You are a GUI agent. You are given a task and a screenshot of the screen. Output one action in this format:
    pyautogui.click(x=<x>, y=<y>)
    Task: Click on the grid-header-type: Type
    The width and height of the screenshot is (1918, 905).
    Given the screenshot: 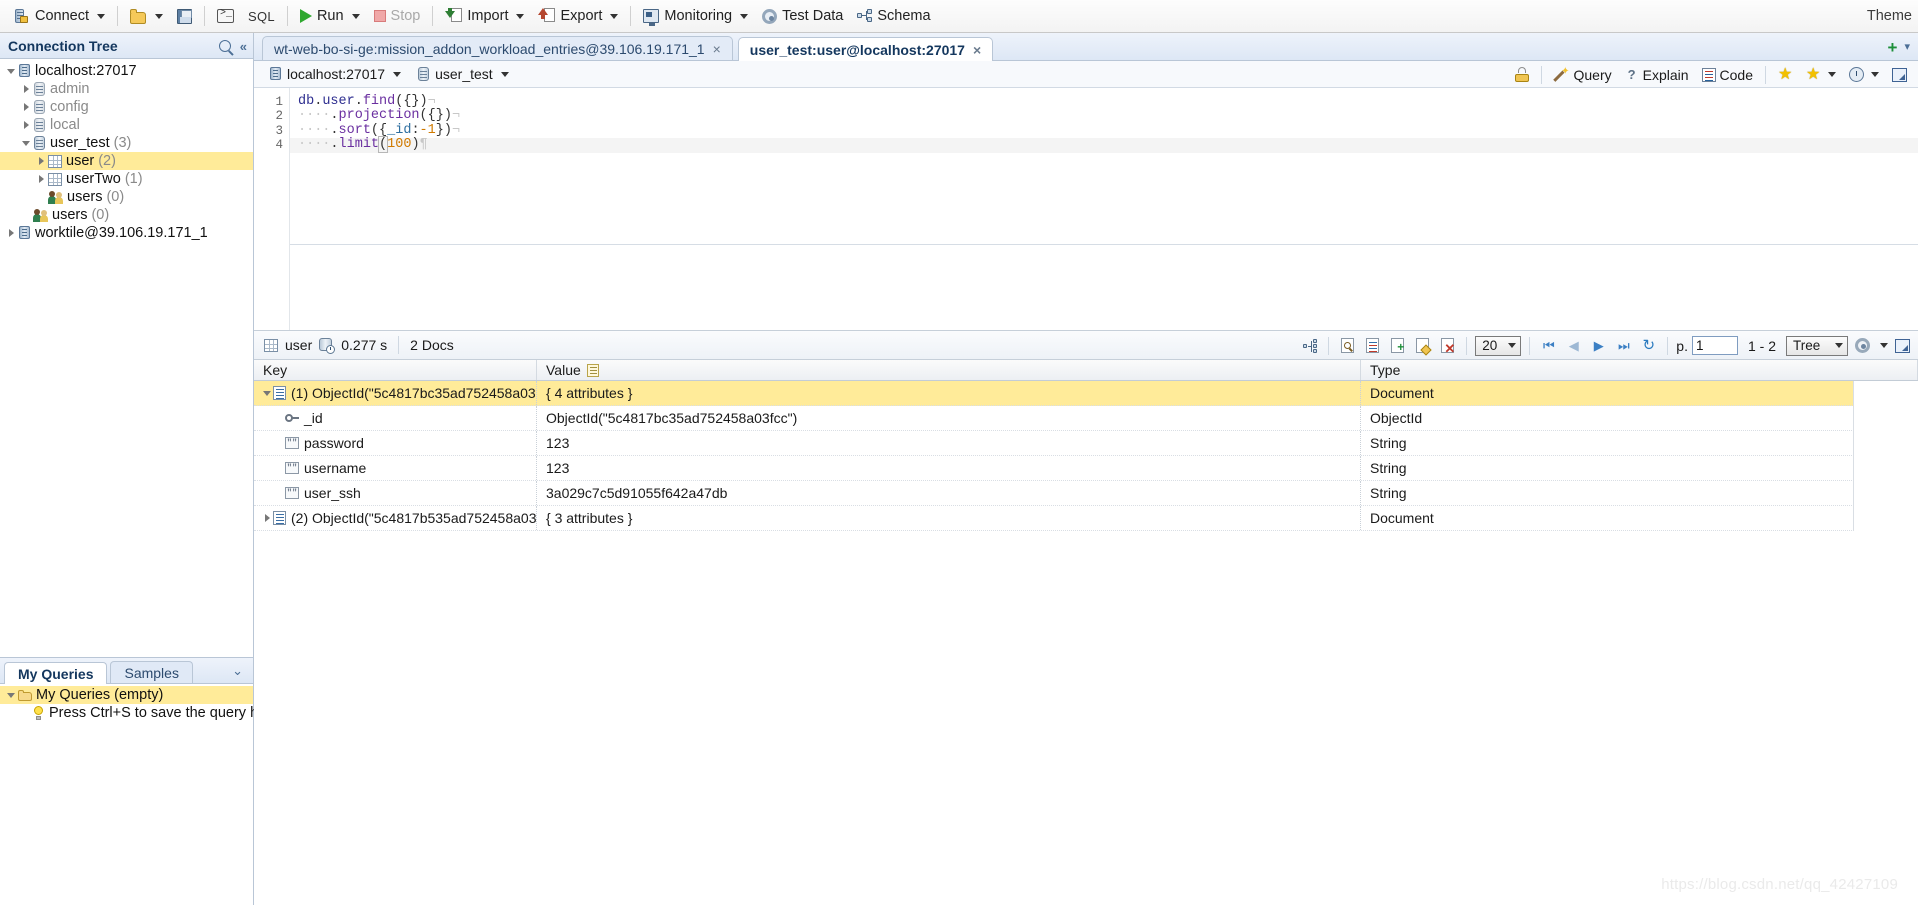 What is the action you would take?
    pyautogui.click(x=1639, y=370)
    